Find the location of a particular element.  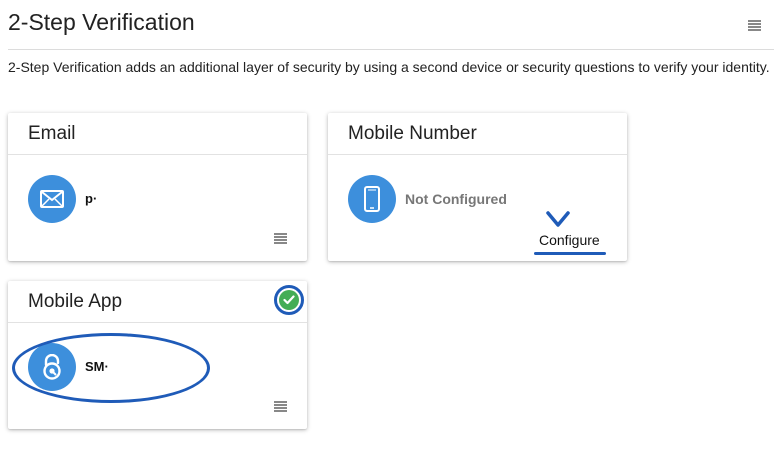

mobile-number-status: Not Configured is located at coordinates (456, 199).